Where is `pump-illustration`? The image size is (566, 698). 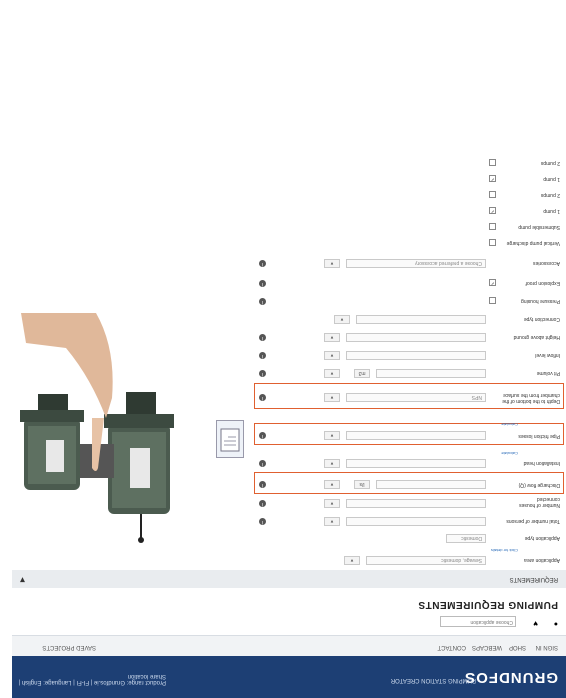
pump-illustration is located at coordinates (97, 428).